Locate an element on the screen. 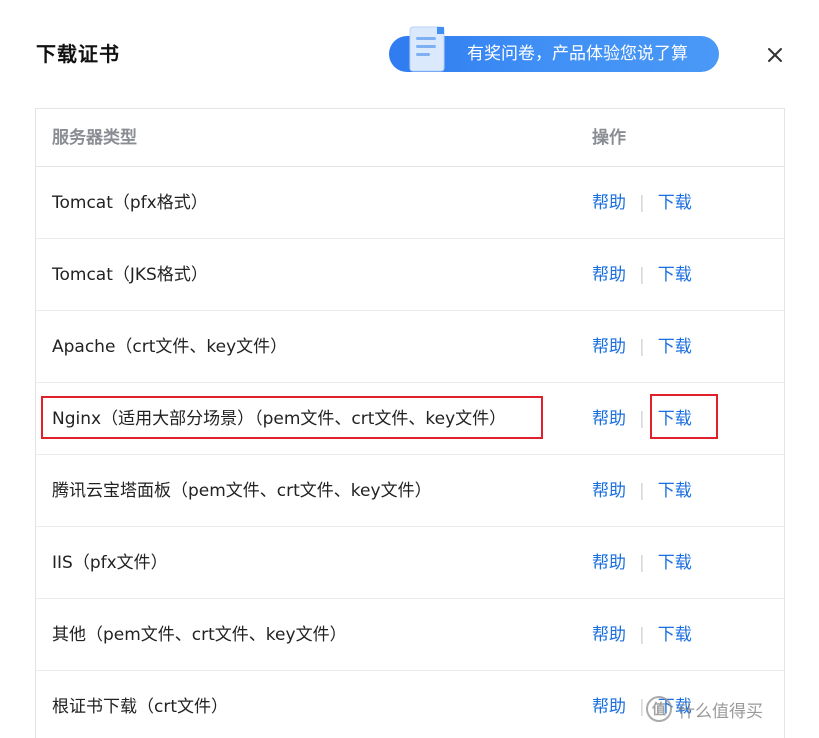  server-type-label: 其他（pem文件、crt文件、key文件） is located at coordinates (199, 635).